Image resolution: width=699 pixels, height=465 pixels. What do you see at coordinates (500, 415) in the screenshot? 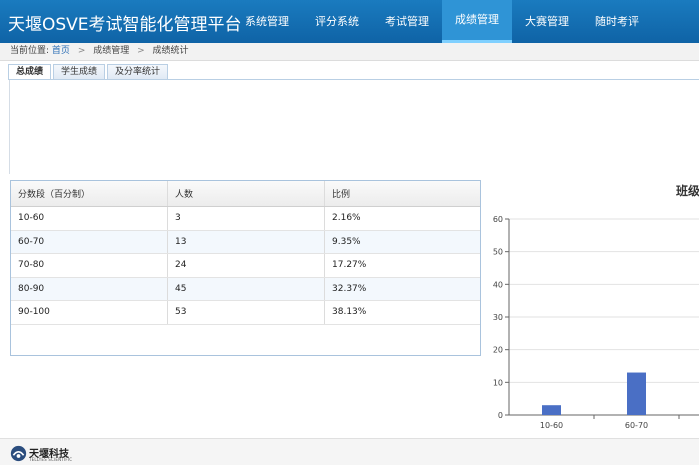
I see `y-tick-label: 0` at bounding box center [500, 415].